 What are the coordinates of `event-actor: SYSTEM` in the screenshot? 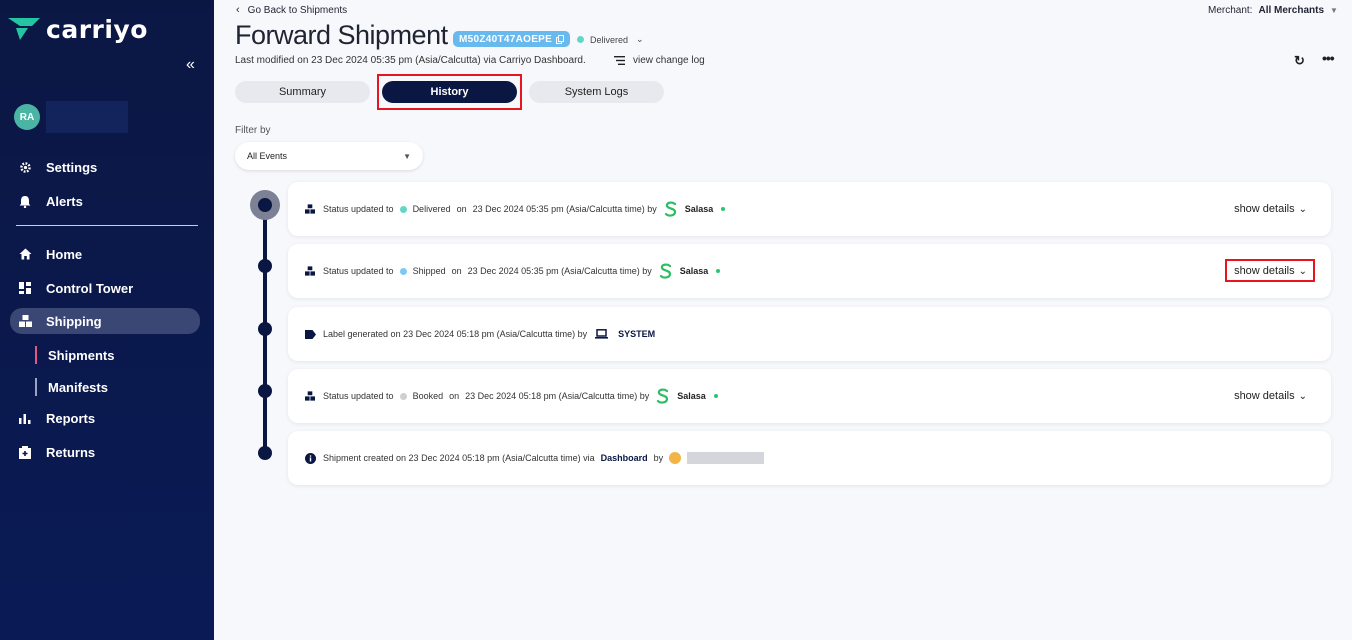 It's located at (637, 334).